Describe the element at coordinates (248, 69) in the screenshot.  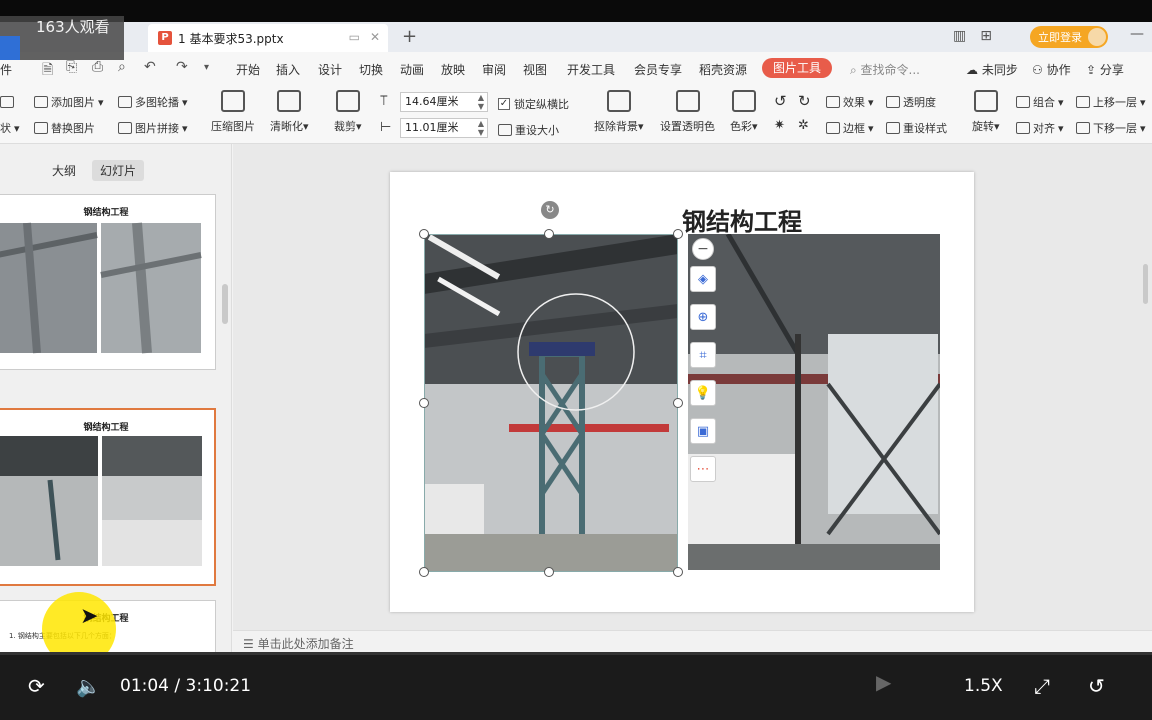
I see `menu-start: 开始` at that location.